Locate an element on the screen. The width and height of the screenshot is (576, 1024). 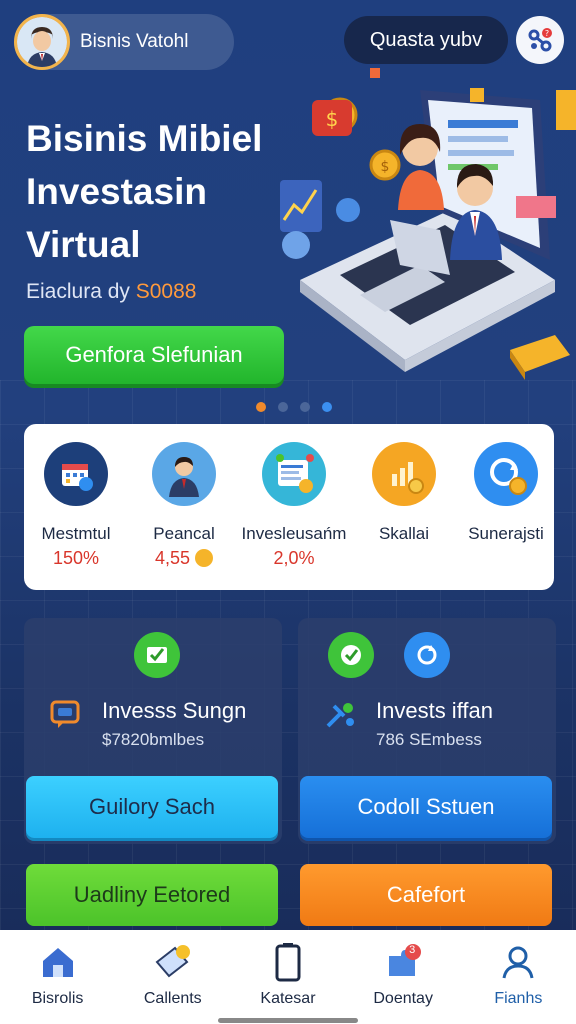
panel-subtitle: 786 SEmbess is located at coordinates (429, 739).